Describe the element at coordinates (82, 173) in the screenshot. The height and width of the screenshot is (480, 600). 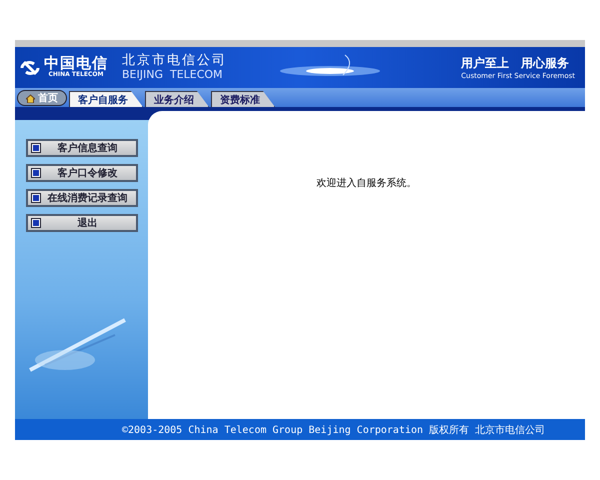
I see `menu-button: 客户口令修改` at that location.